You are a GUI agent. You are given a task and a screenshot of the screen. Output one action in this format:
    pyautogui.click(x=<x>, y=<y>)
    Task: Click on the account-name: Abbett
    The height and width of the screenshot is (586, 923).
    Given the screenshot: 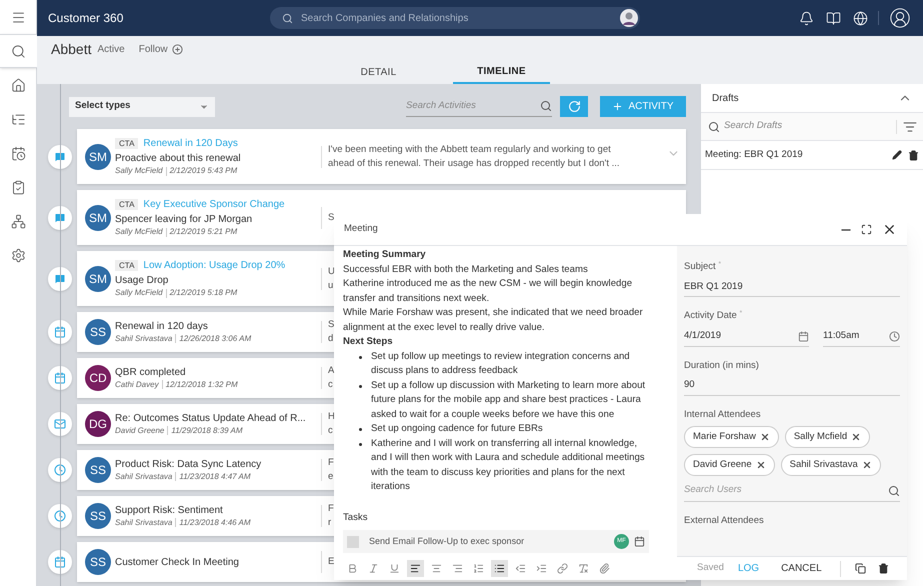 What is the action you would take?
    pyautogui.click(x=71, y=49)
    